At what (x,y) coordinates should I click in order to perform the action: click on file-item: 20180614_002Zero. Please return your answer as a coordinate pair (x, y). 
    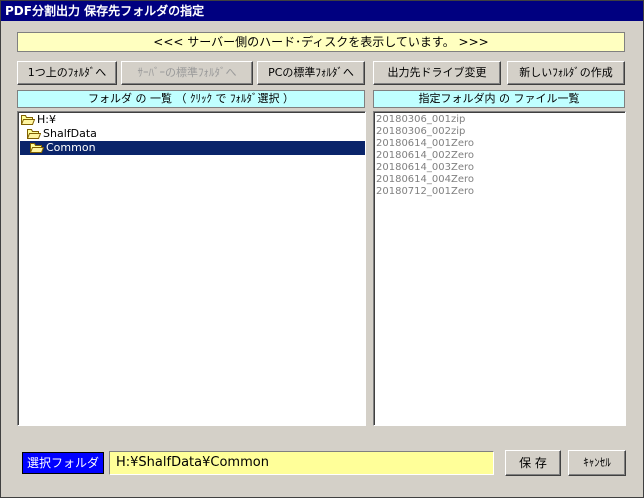
    Looking at the image, I should click on (425, 156).